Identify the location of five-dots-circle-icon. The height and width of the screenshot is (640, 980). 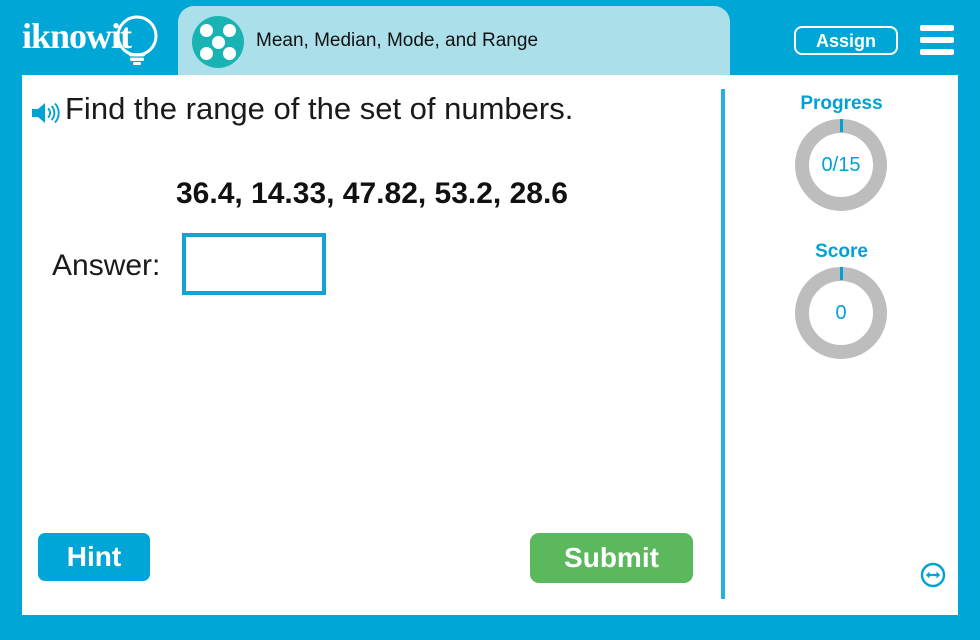
(218, 42).